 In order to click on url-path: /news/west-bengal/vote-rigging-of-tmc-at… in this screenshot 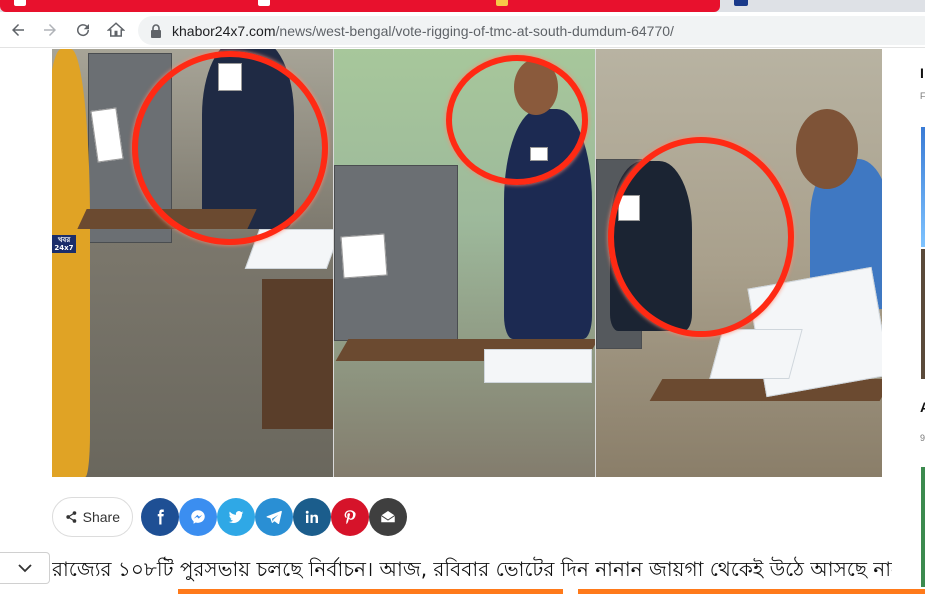, I will do `click(474, 30)`.